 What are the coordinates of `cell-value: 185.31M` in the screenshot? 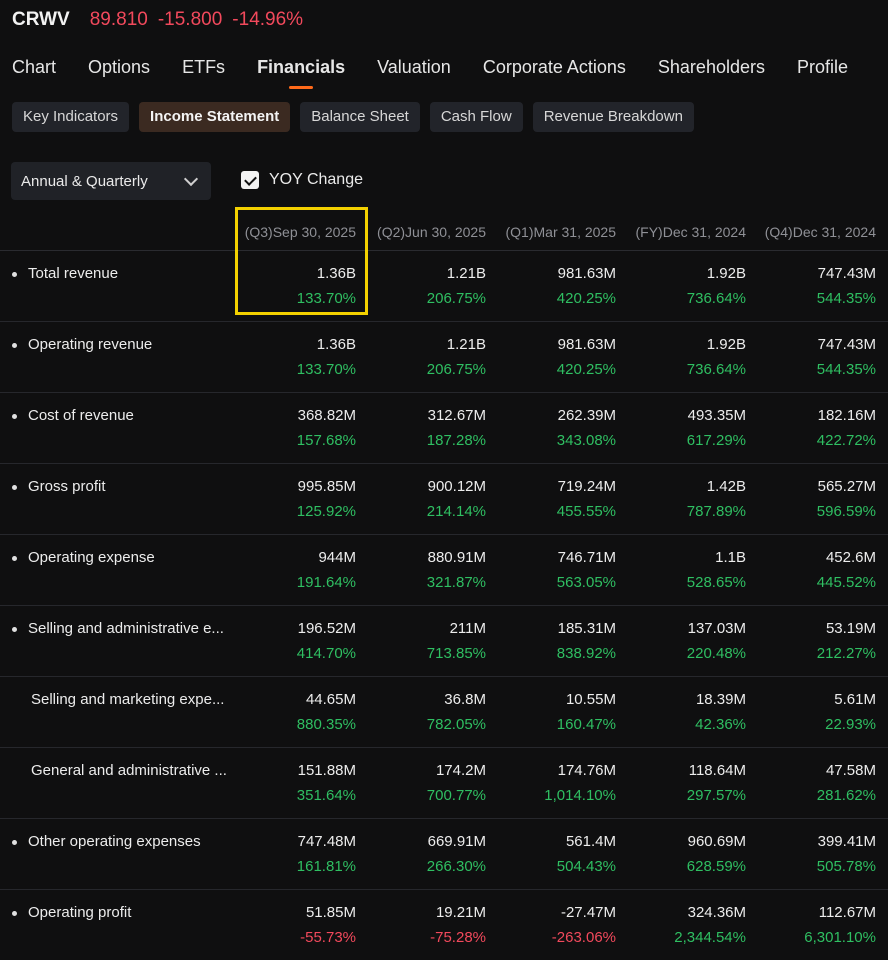 It's located at (586, 628).